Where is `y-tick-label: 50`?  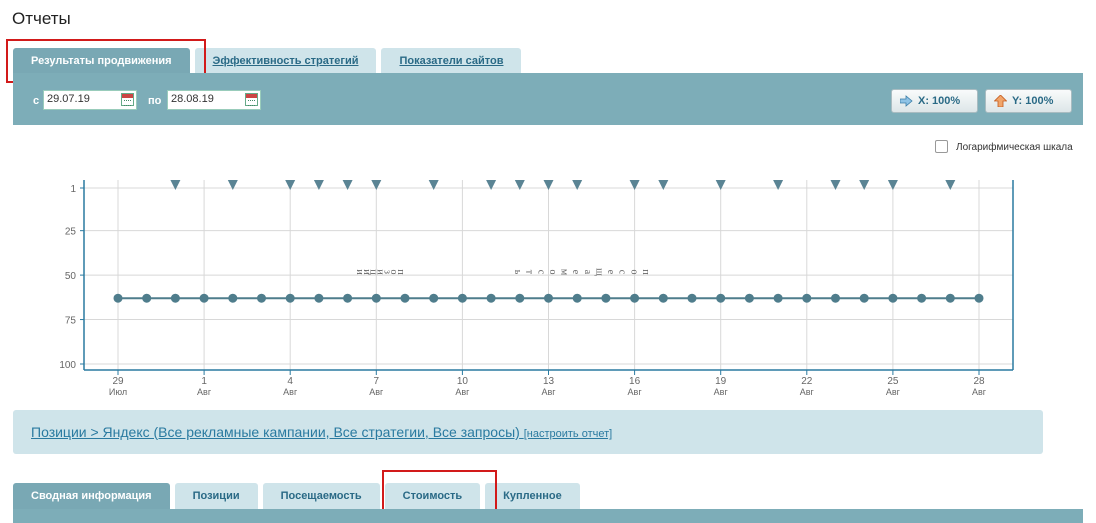
y-tick-label: 50 is located at coordinates (71, 276).